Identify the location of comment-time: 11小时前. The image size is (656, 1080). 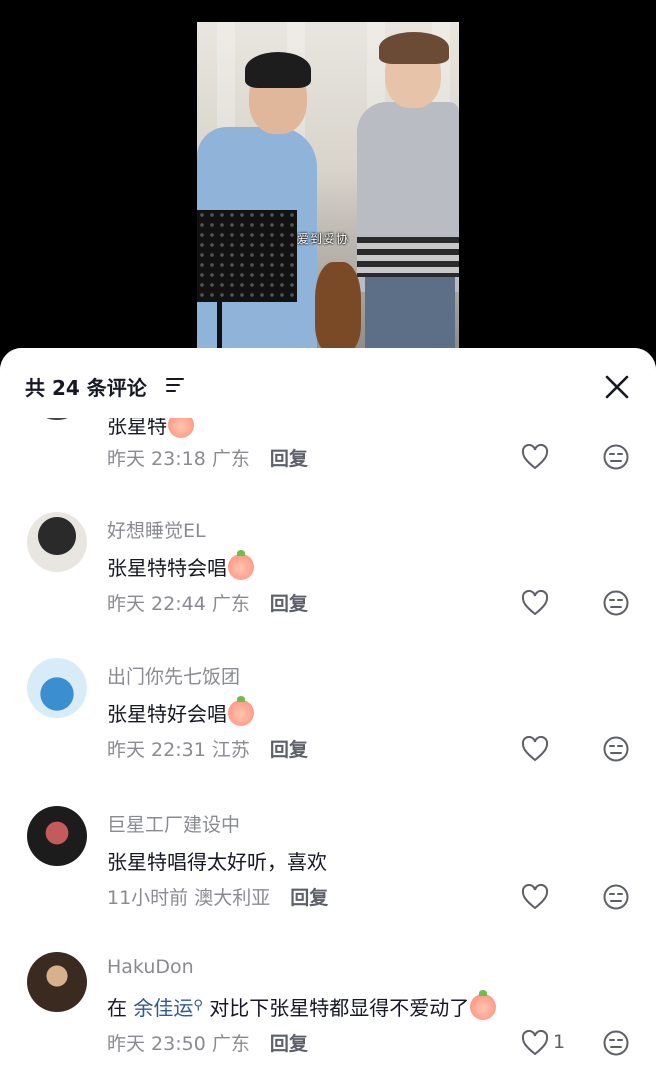
(148, 898).